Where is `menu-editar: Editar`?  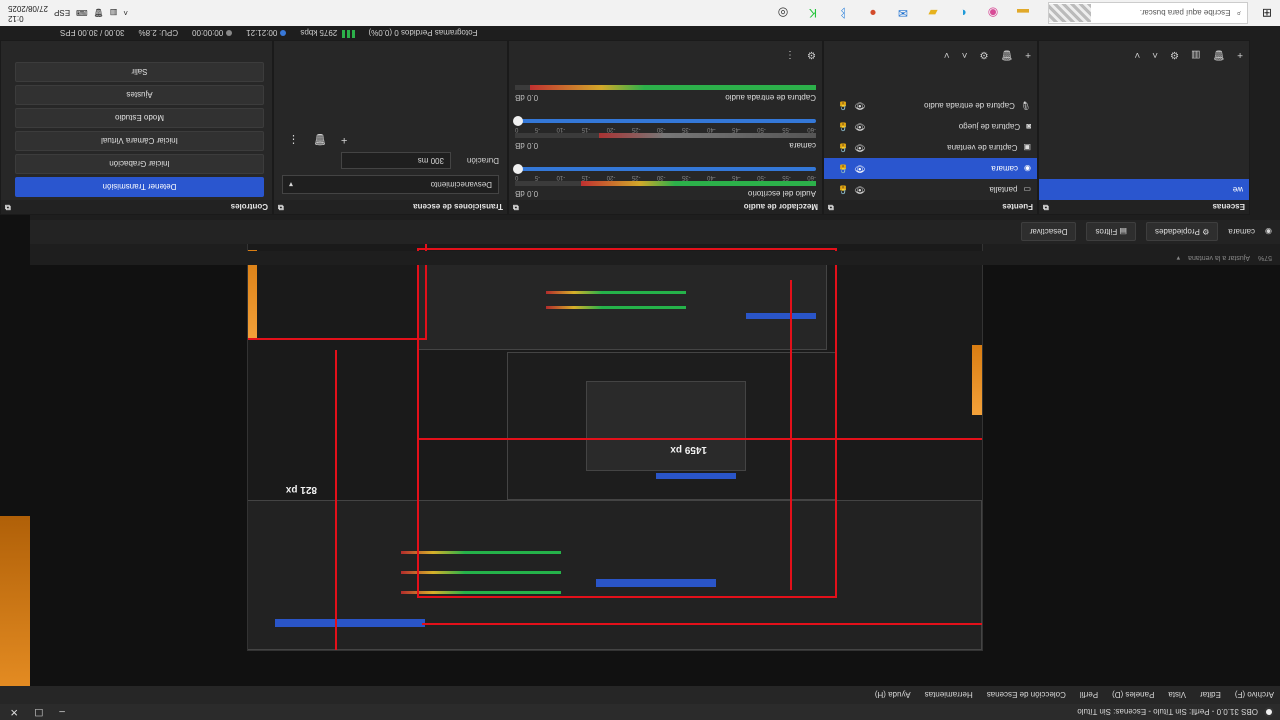
menu-editar: Editar is located at coordinates (1210, 695).